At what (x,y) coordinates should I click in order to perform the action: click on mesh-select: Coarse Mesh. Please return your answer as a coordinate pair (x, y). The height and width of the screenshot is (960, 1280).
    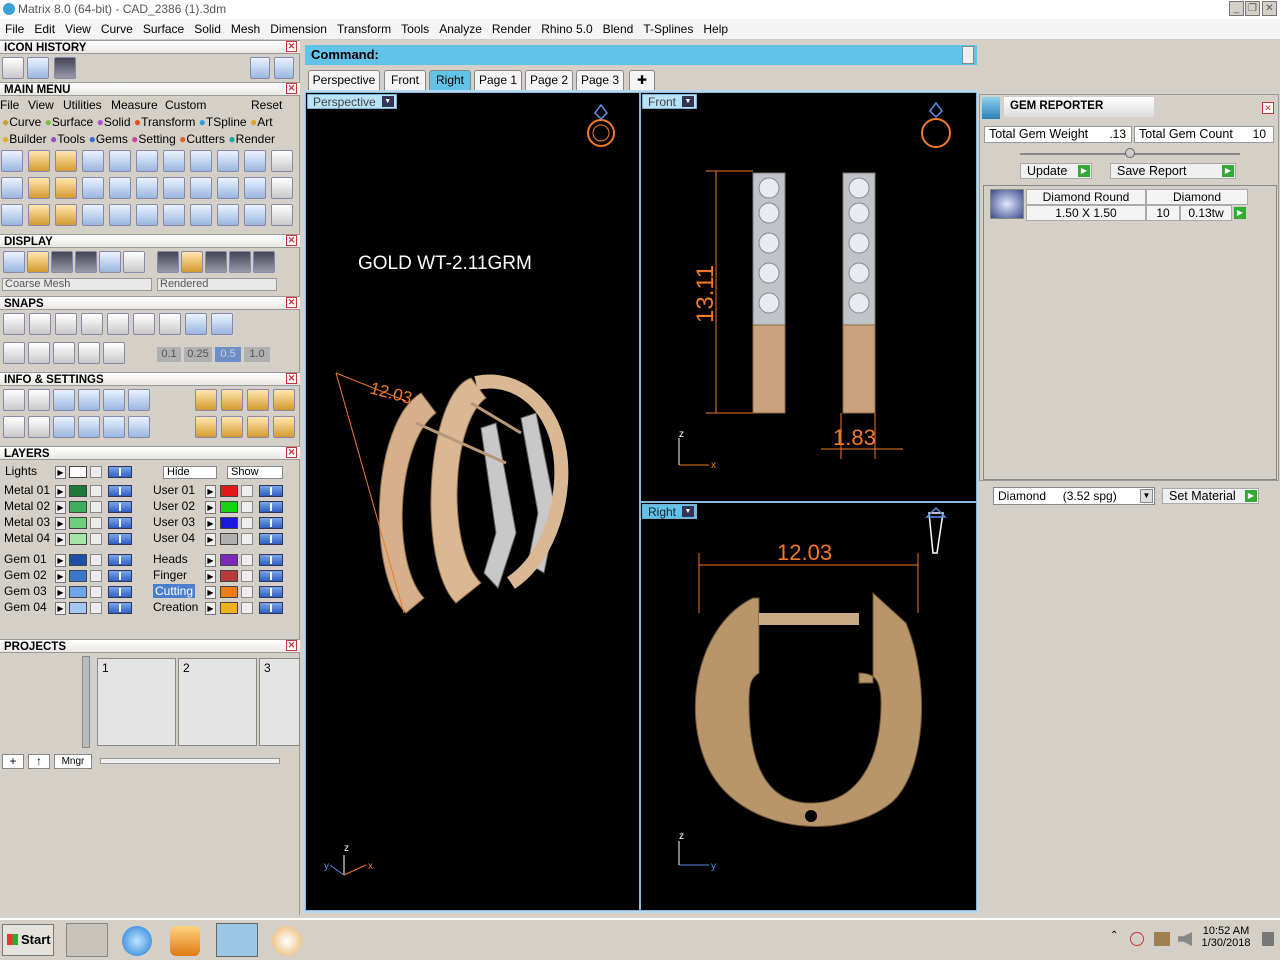
    Looking at the image, I should click on (77, 284).